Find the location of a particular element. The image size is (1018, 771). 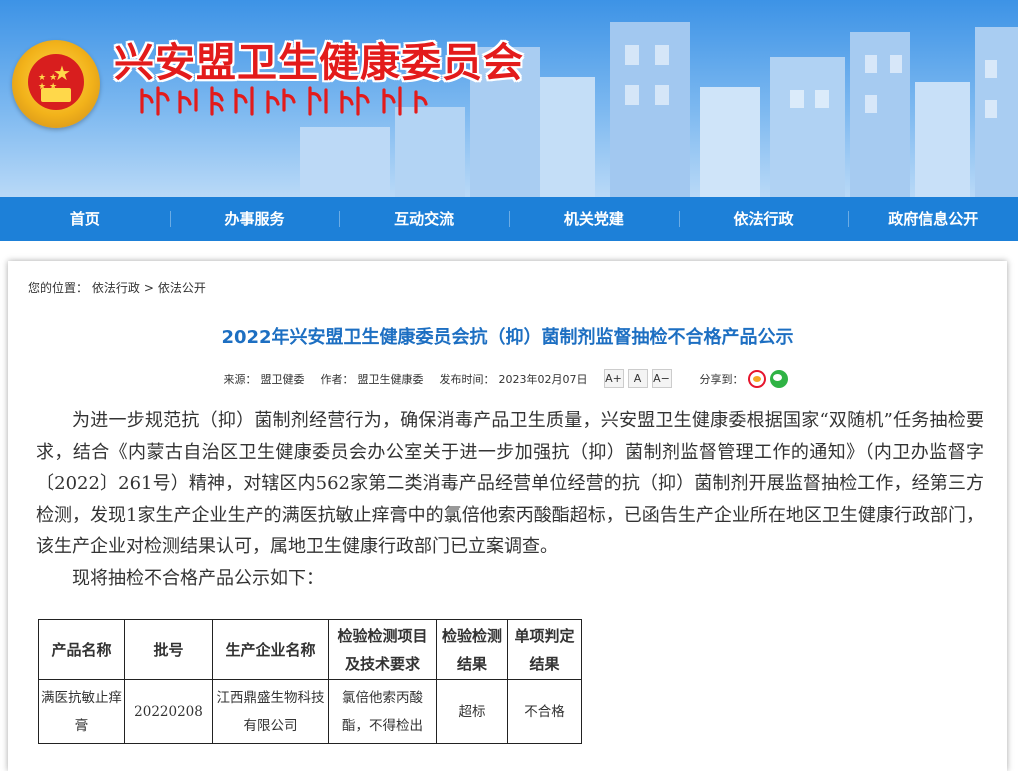

meta-author: 盟卫生健康委 is located at coordinates (390, 379).